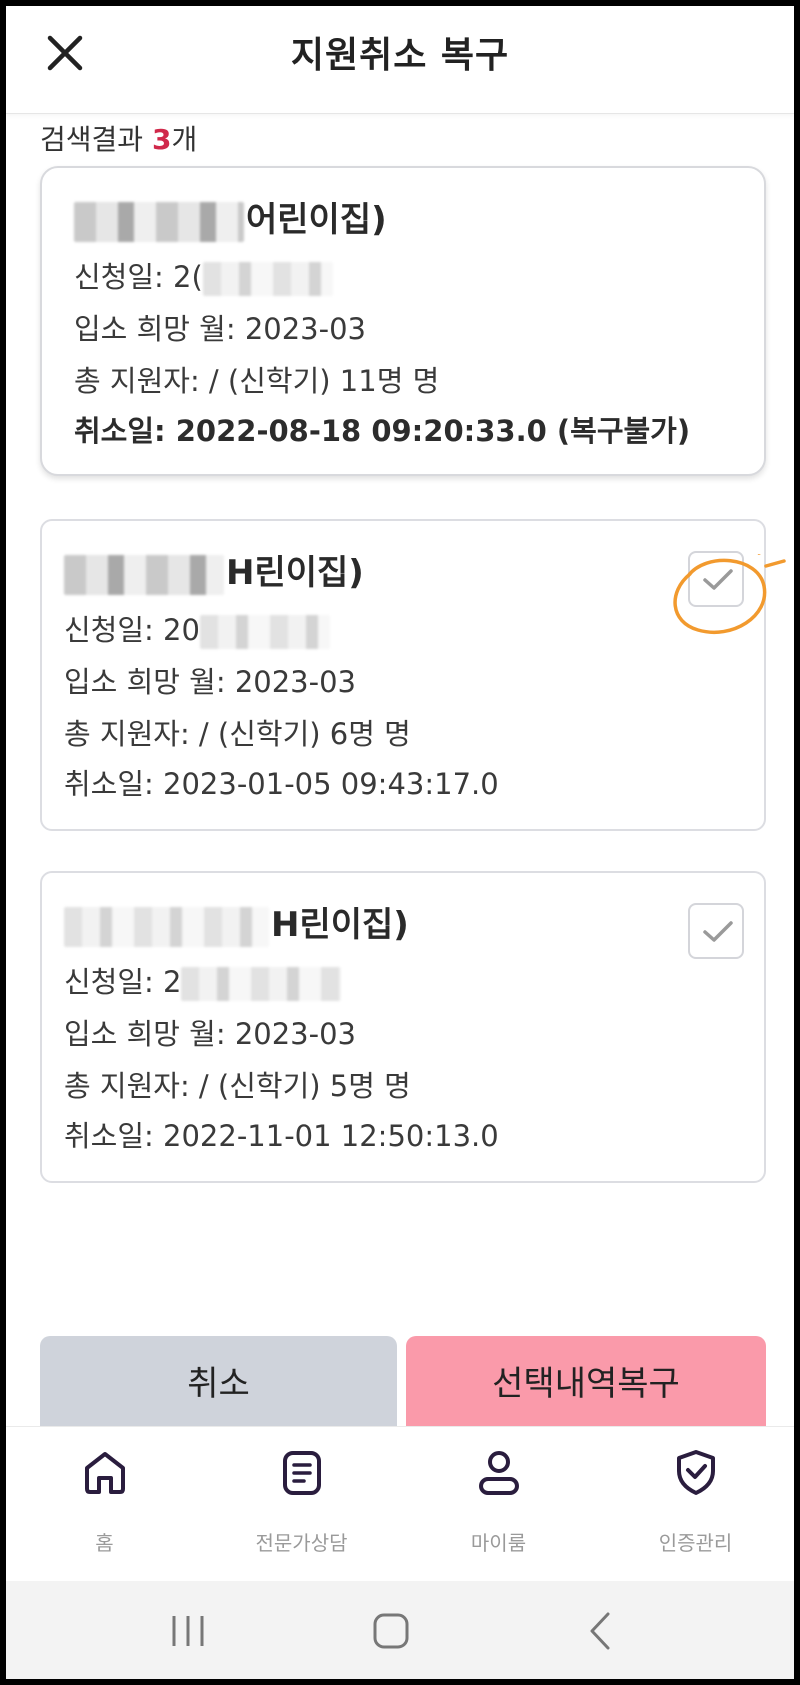 The height and width of the screenshot is (1685, 800). I want to click on applicants-count: 총 지원자: / (신학기) 11명 명, so click(257, 381).